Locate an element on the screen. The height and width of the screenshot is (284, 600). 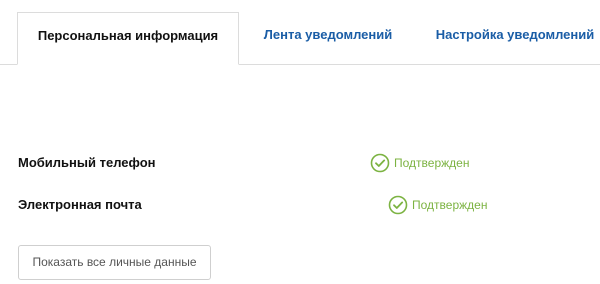
mobile-phone-label: Мобильный телефон is located at coordinates (87, 162).